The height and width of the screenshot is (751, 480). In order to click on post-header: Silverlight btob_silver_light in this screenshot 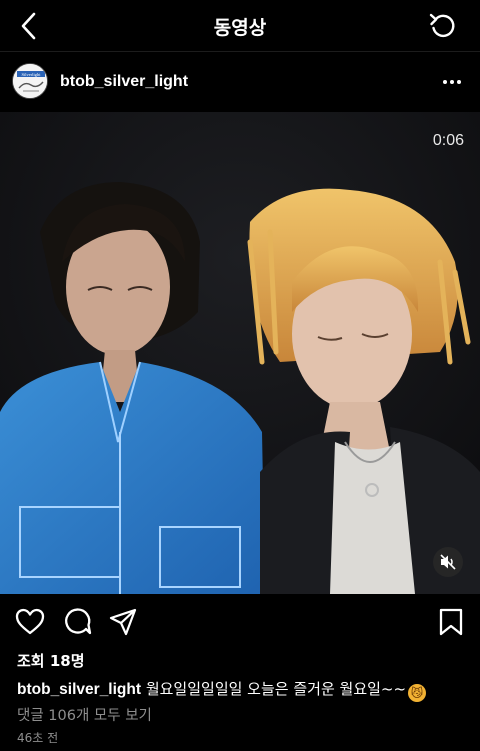, I will do `click(240, 82)`.